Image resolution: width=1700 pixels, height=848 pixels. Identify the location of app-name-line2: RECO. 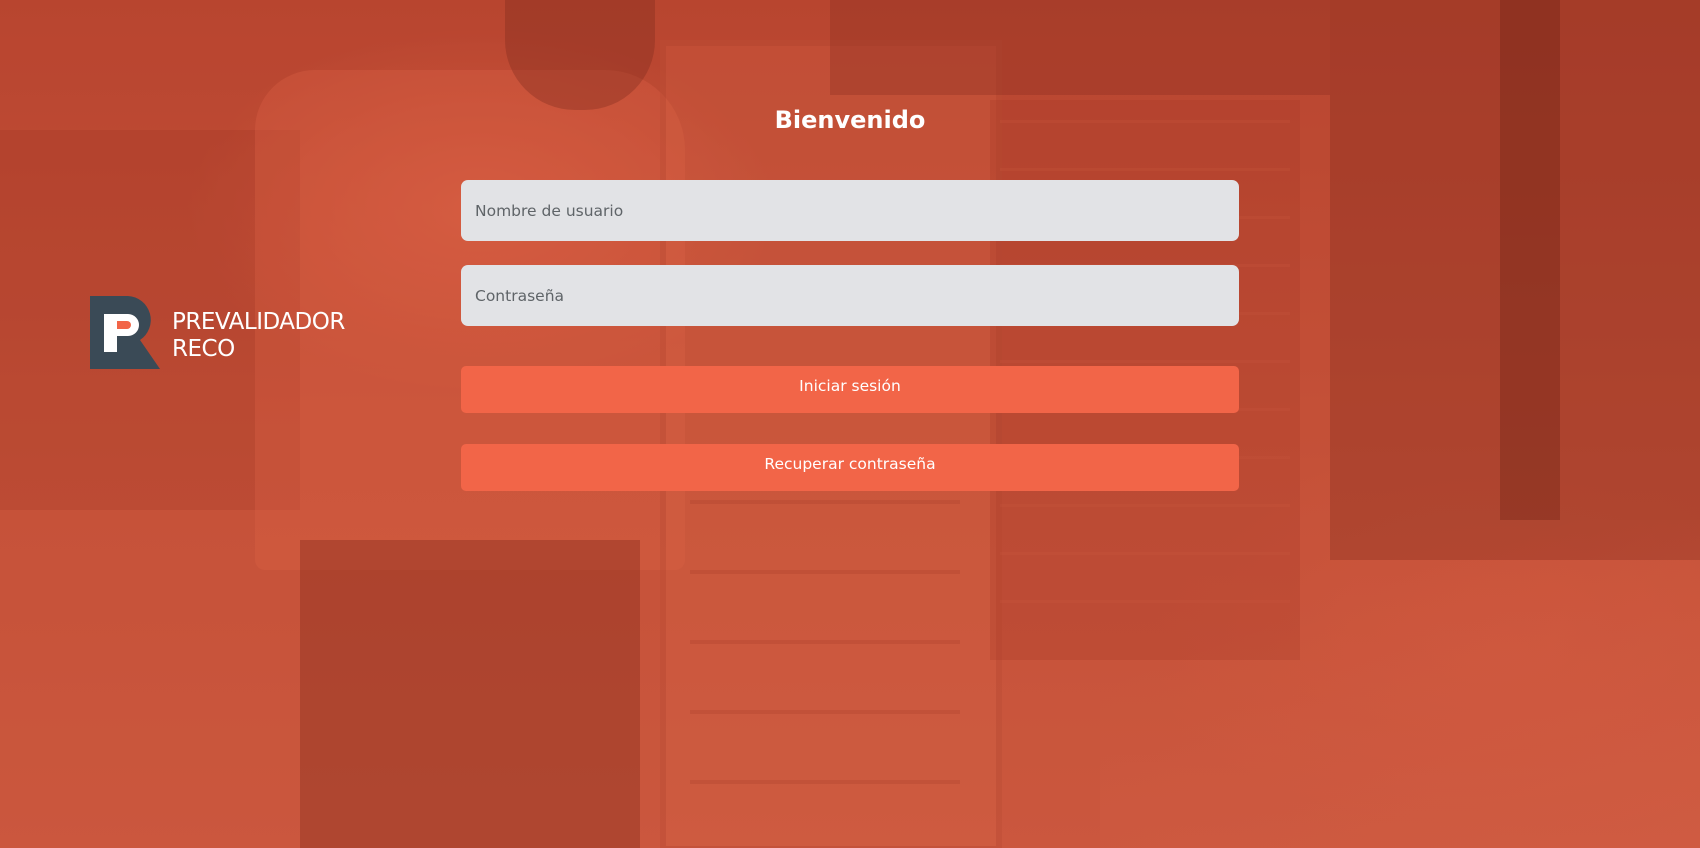
(203, 348).